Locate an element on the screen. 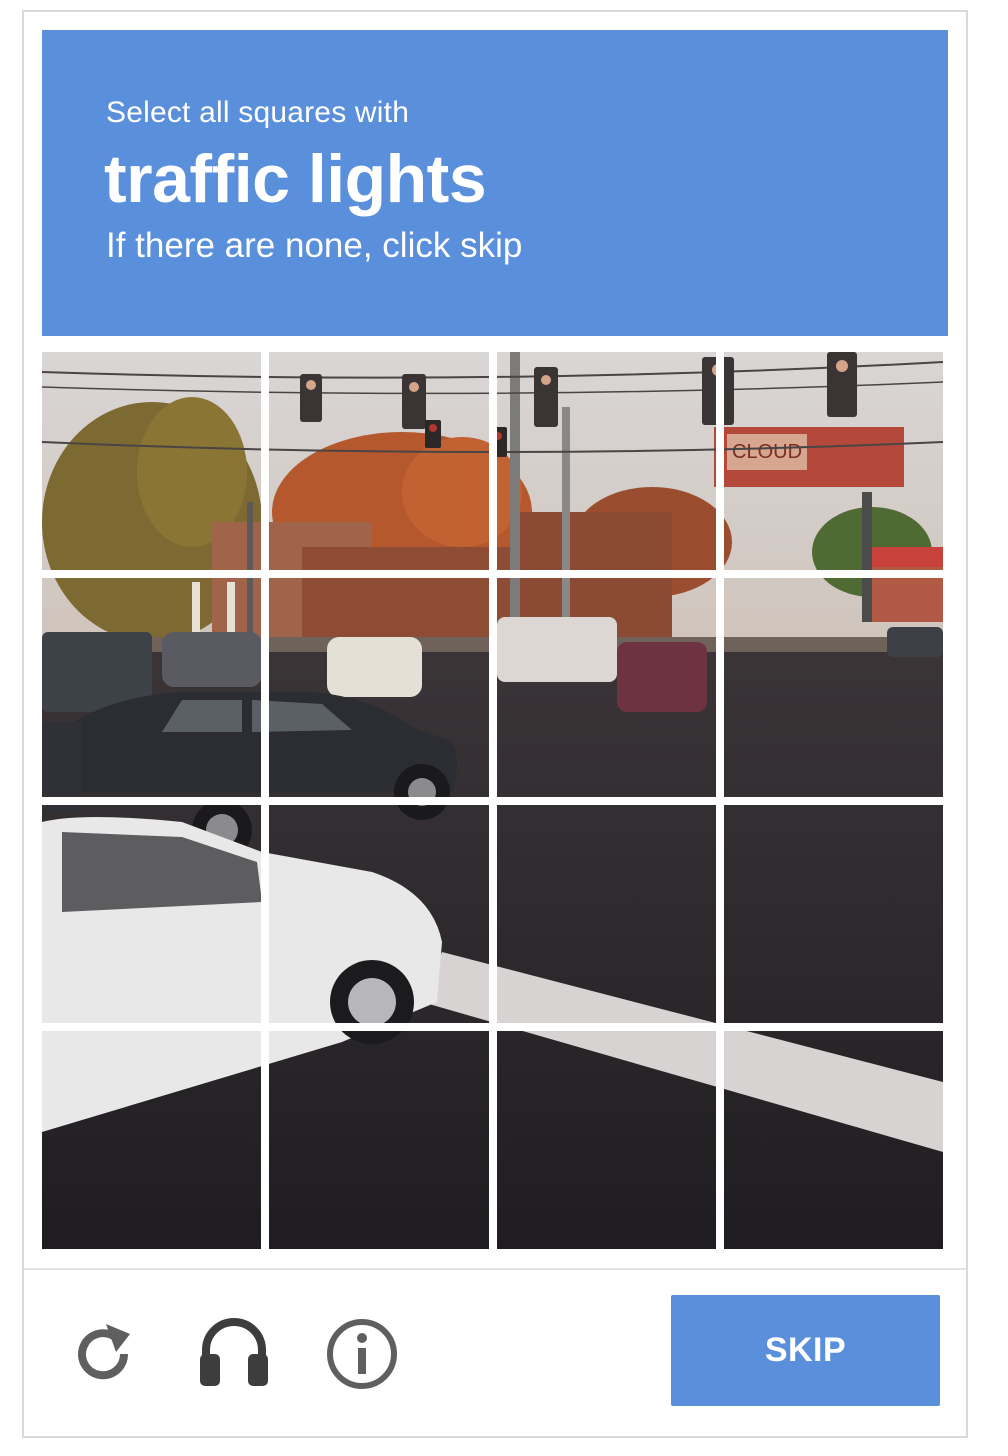 The width and height of the screenshot is (1008, 1456). image-tile-r1-c3 is located at coordinates (606, 461).